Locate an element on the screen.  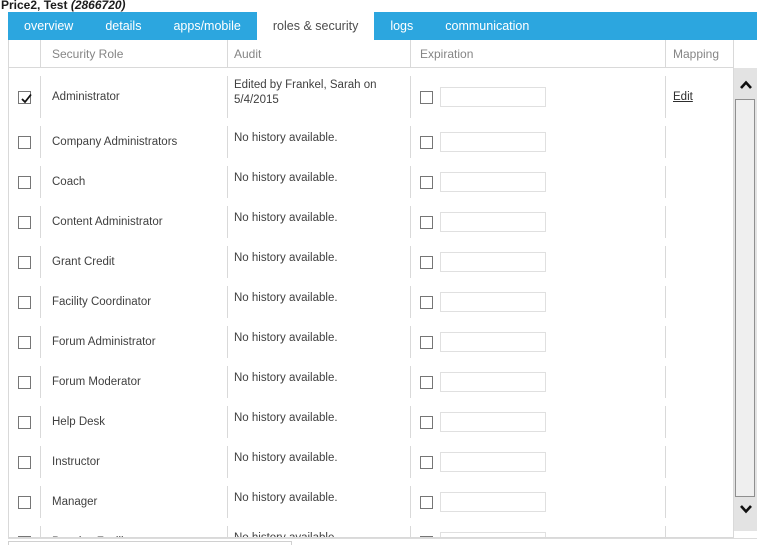
audit-cell: Edited by Frankel, Sarah on 5/4/2015 is located at coordinates (319, 97).